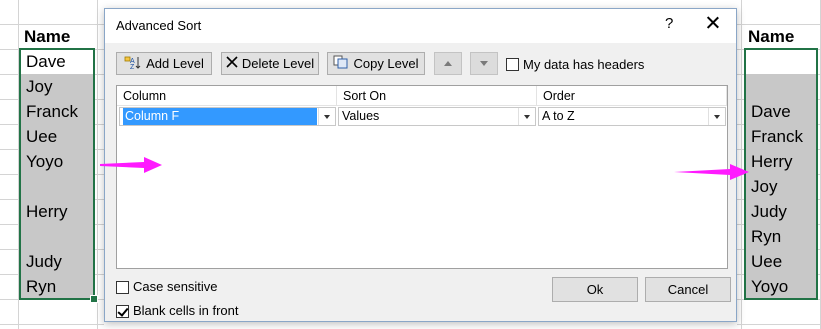 The image size is (821, 329). Describe the element at coordinates (57, 136) in the screenshot. I see `left-cell-4: Uee` at that location.